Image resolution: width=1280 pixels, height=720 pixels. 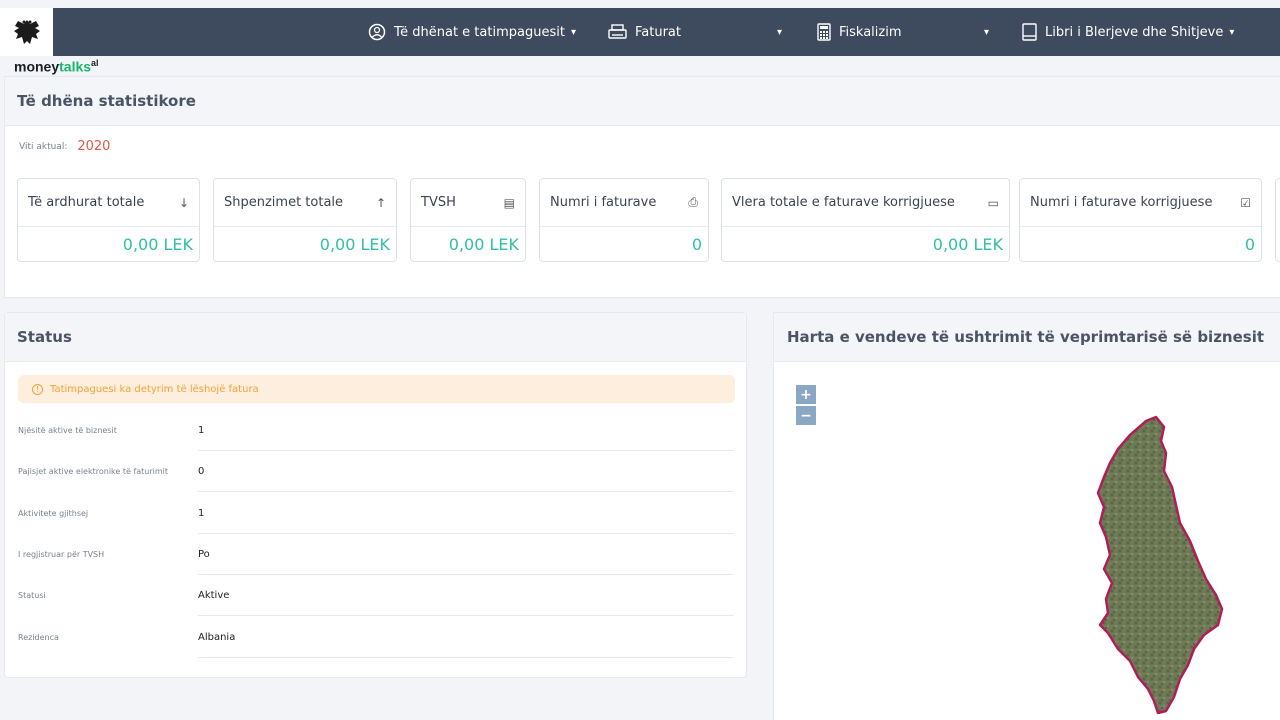 What do you see at coordinates (466, 595) in the screenshot?
I see `status-row-value: Aktive` at bounding box center [466, 595].